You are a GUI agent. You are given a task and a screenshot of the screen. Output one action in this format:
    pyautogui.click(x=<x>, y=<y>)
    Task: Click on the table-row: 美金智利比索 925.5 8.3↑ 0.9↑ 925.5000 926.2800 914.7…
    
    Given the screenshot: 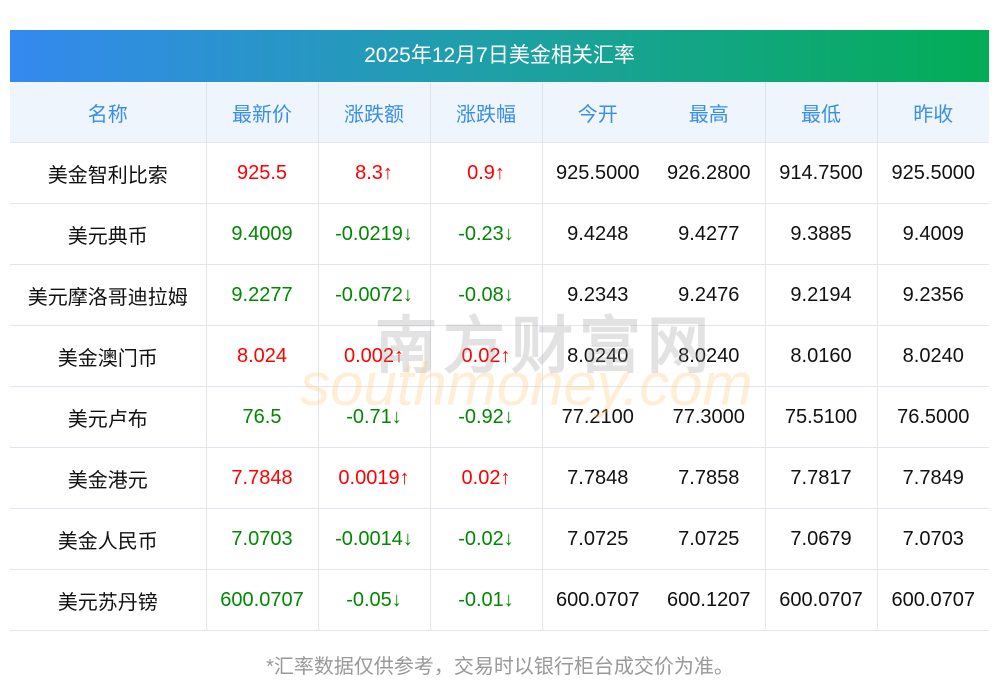 What is the action you would take?
    pyautogui.click(x=499, y=173)
    